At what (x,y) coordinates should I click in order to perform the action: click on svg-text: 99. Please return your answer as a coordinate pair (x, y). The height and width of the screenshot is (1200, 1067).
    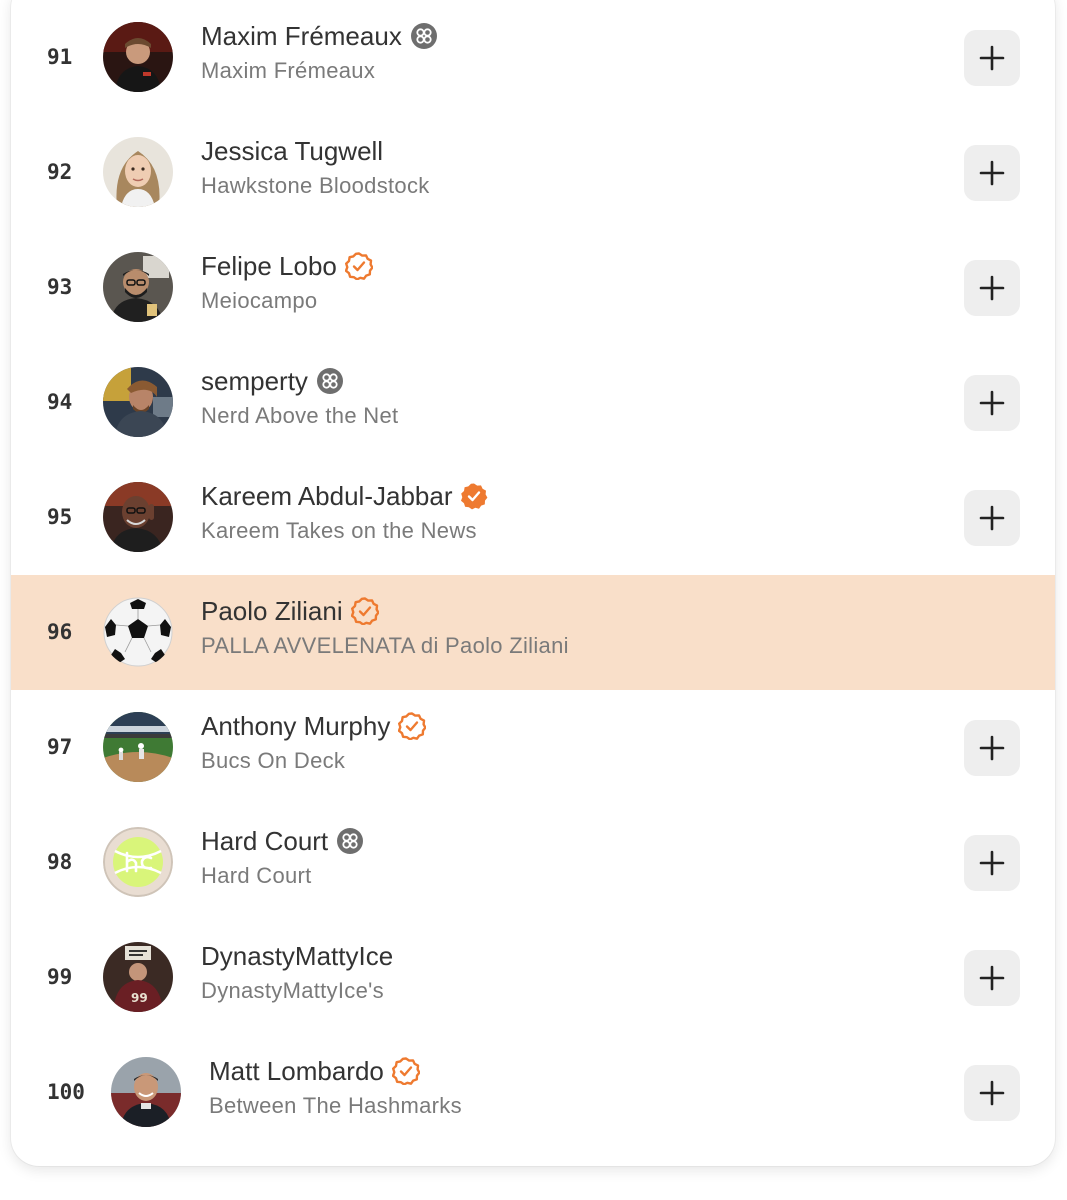
    Looking at the image, I should click on (139, 998).